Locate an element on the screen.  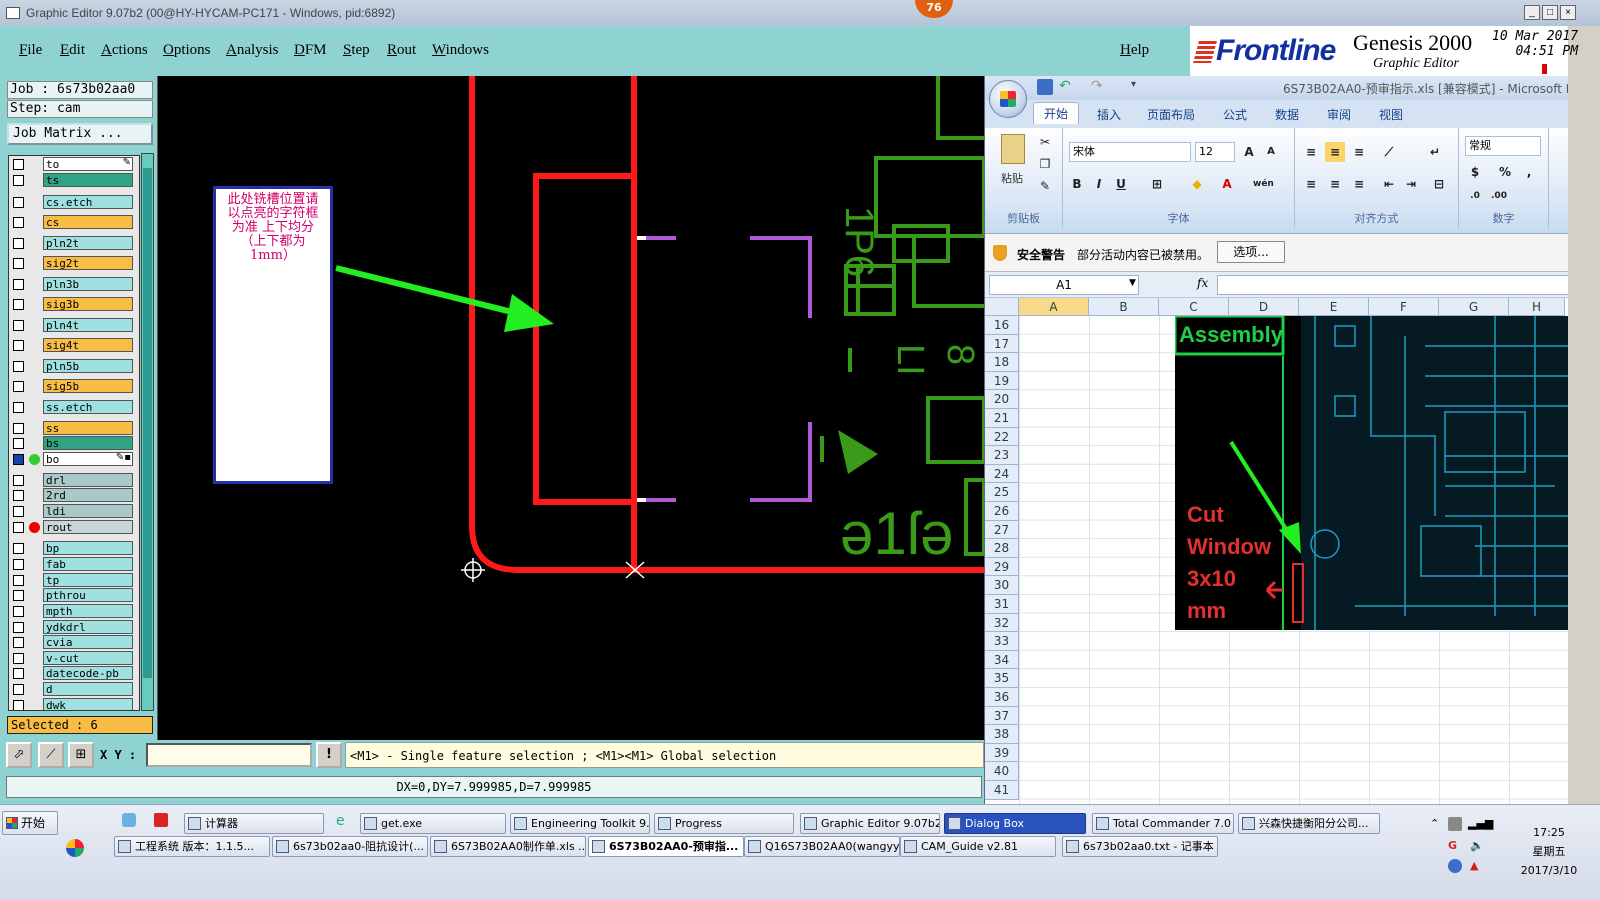
tab-formulas: 公式 is located at coordinates (1235, 114).